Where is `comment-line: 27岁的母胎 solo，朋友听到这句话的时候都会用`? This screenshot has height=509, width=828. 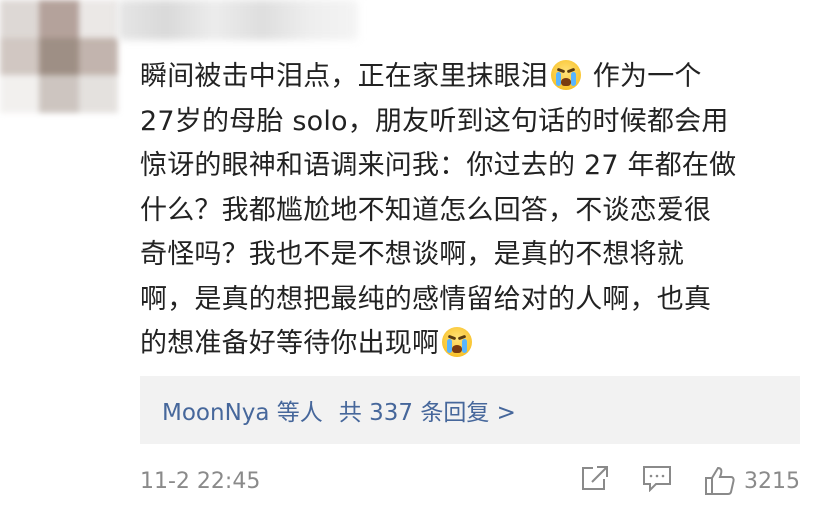 comment-line: 27岁的母胎 solo，朋友听到这句话的时候都会用 is located at coordinates (434, 121).